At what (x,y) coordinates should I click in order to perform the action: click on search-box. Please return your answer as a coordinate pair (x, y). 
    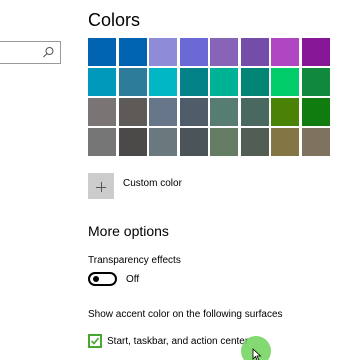
    Looking at the image, I should click on (30, 52).